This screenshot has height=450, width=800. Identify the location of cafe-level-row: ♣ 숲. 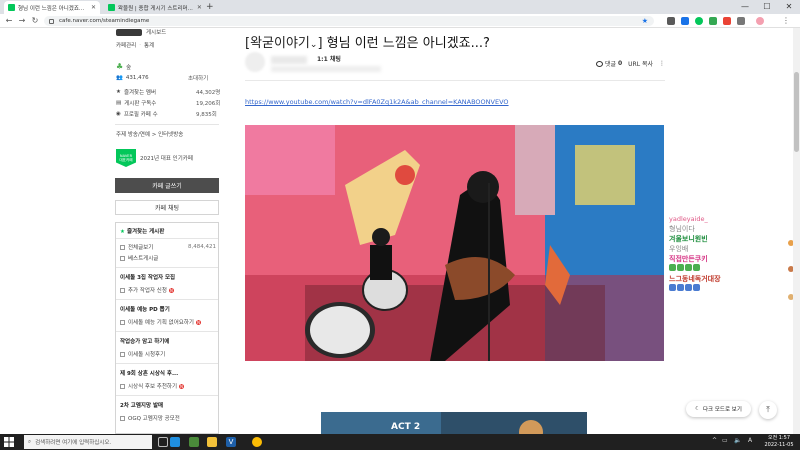
(123, 66).